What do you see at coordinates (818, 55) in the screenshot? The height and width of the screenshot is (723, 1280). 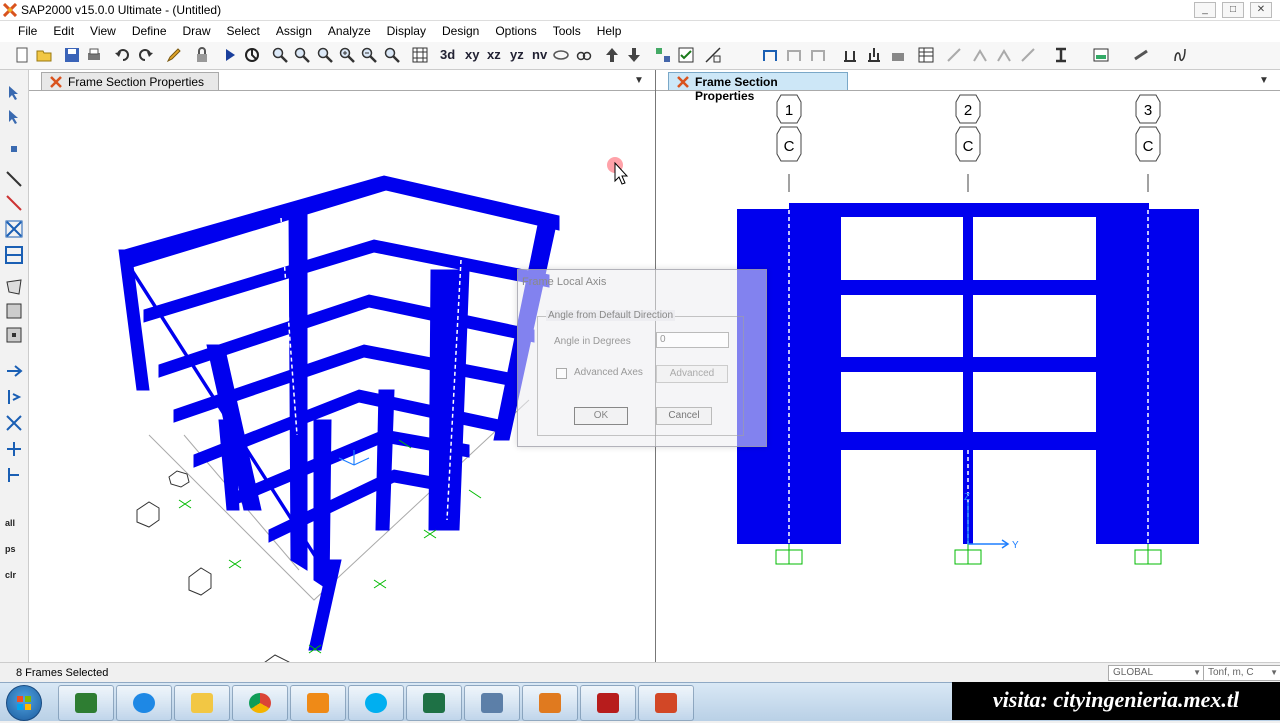 I see `frame-loads-icon` at bounding box center [818, 55].